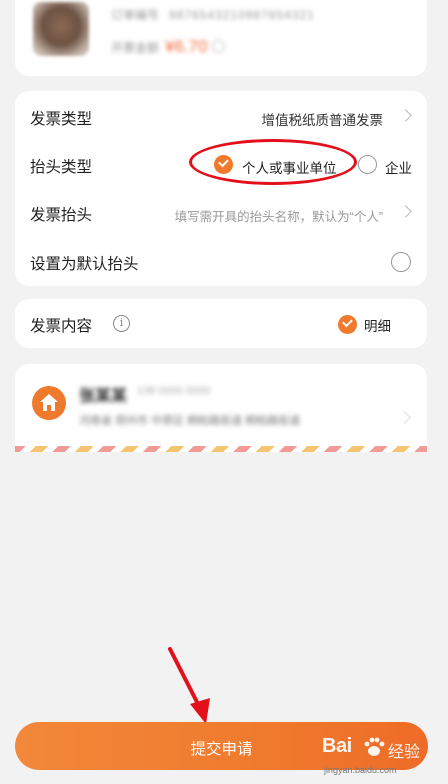  Describe the element at coordinates (404, 752) in the screenshot. I see `watermark-suffix: 经验` at that location.